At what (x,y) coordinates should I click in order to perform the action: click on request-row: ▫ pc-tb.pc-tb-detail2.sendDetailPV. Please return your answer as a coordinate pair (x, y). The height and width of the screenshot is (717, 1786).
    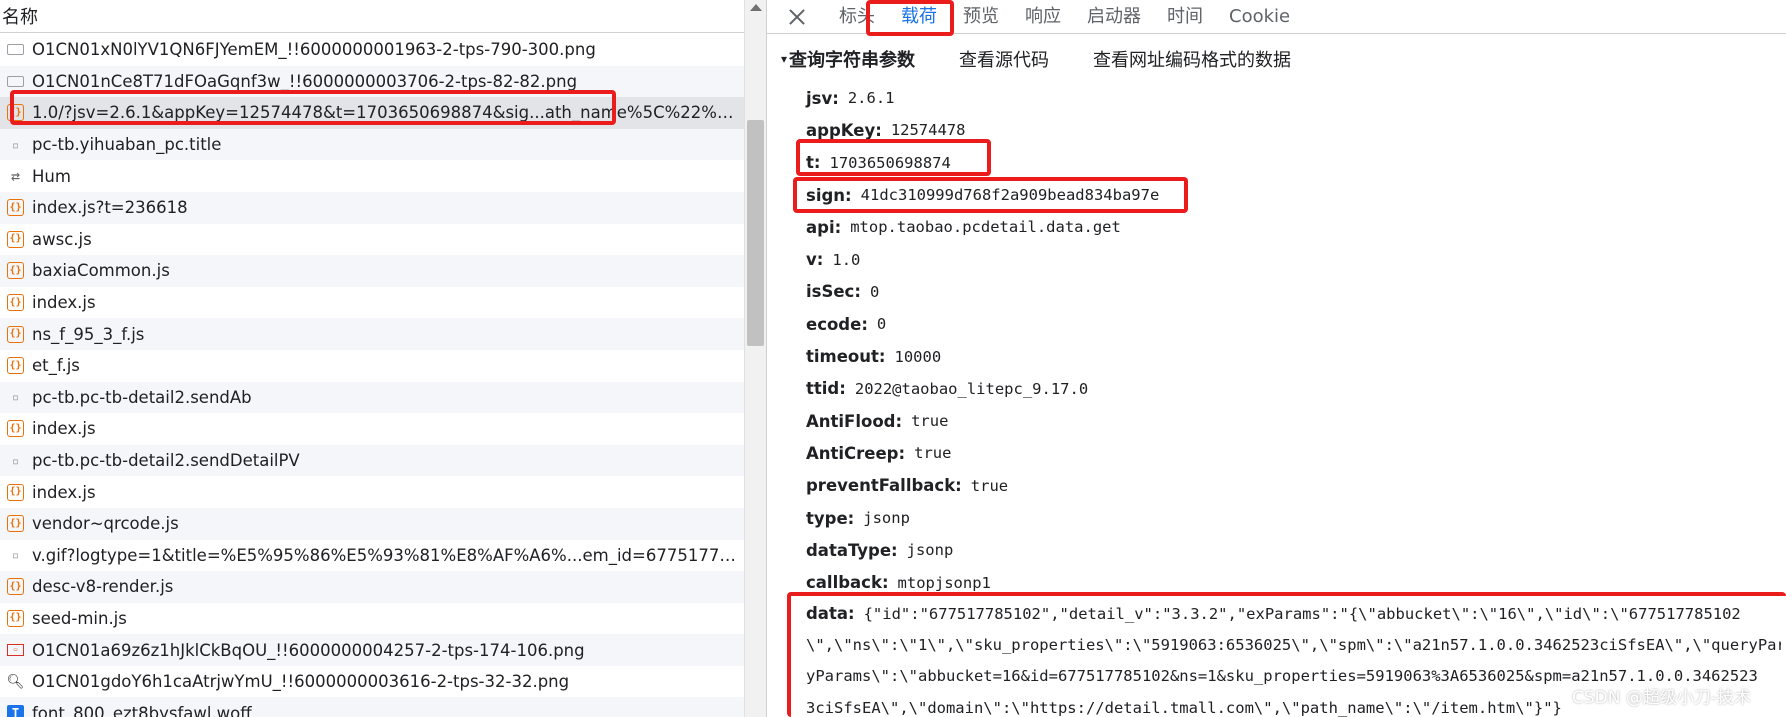
    Looking at the image, I should click on (372, 460).